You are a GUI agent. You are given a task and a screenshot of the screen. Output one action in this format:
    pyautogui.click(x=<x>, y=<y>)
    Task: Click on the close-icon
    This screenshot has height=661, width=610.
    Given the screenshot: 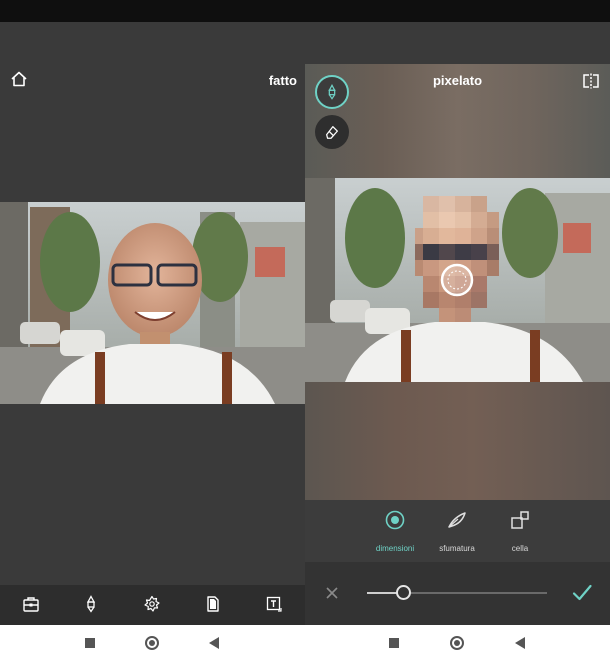 What is the action you would take?
    pyautogui.click(x=332, y=593)
    